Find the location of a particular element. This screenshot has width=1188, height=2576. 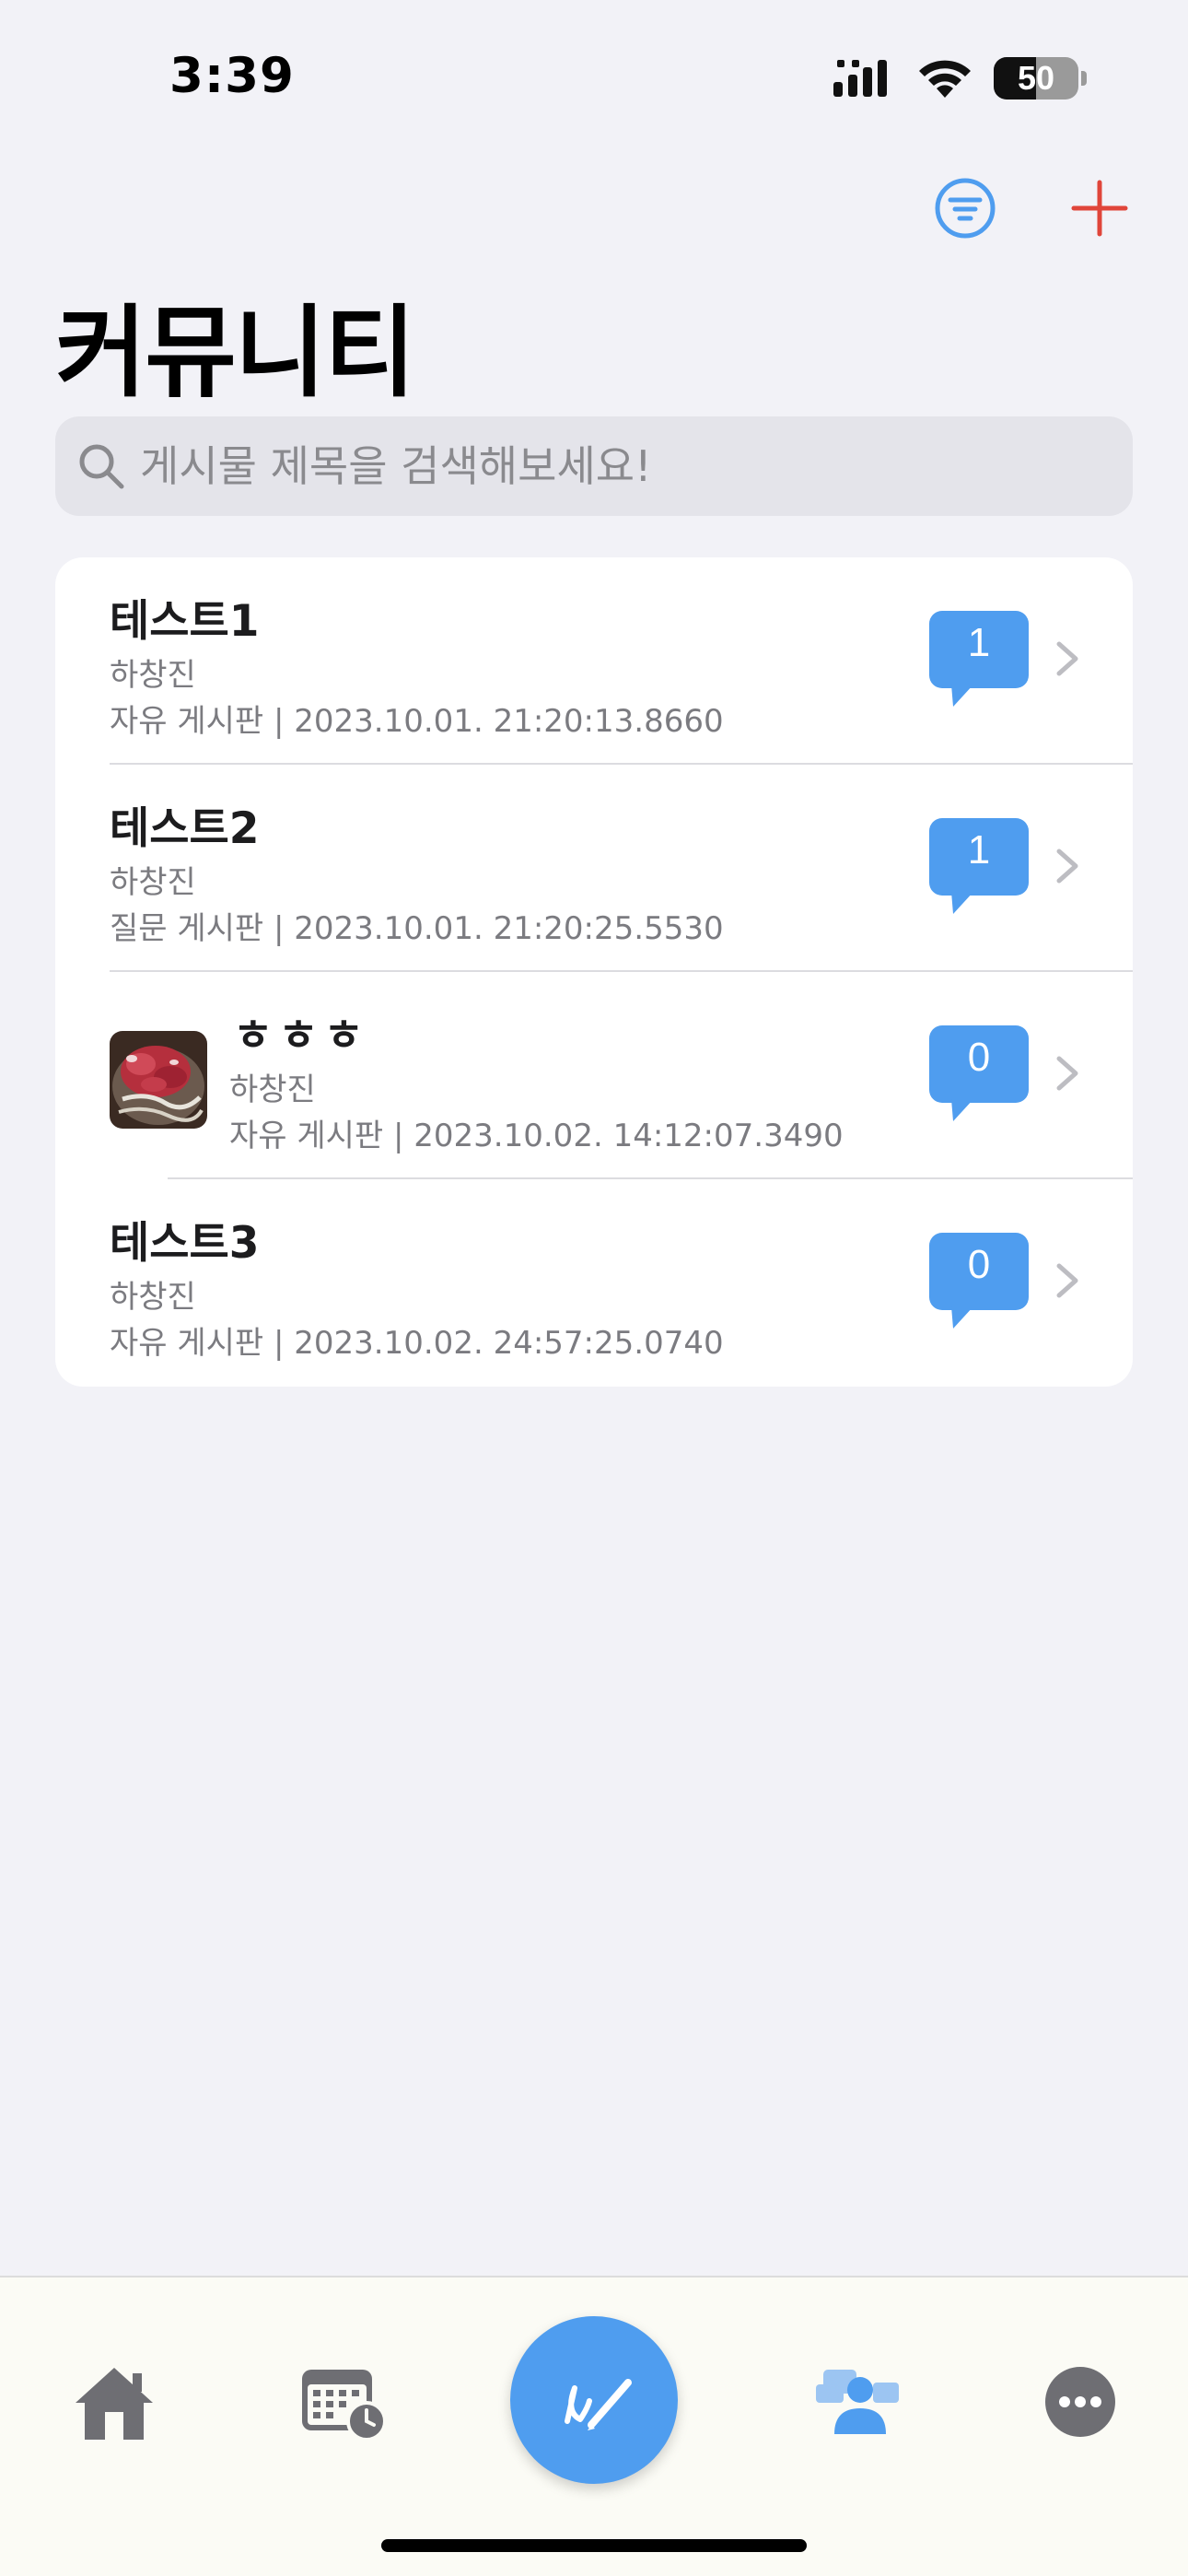

community-people-icon is located at coordinates (857, 2402).